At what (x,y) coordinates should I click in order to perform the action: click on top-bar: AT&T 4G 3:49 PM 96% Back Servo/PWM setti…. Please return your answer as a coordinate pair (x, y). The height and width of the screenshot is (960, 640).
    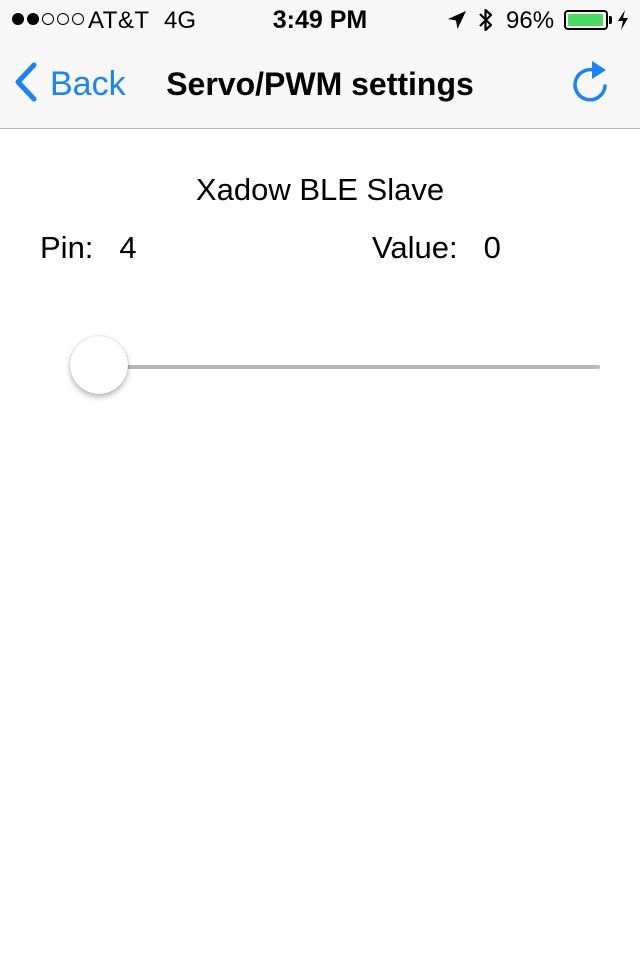
    Looking at the image, I should click on (320, 64).